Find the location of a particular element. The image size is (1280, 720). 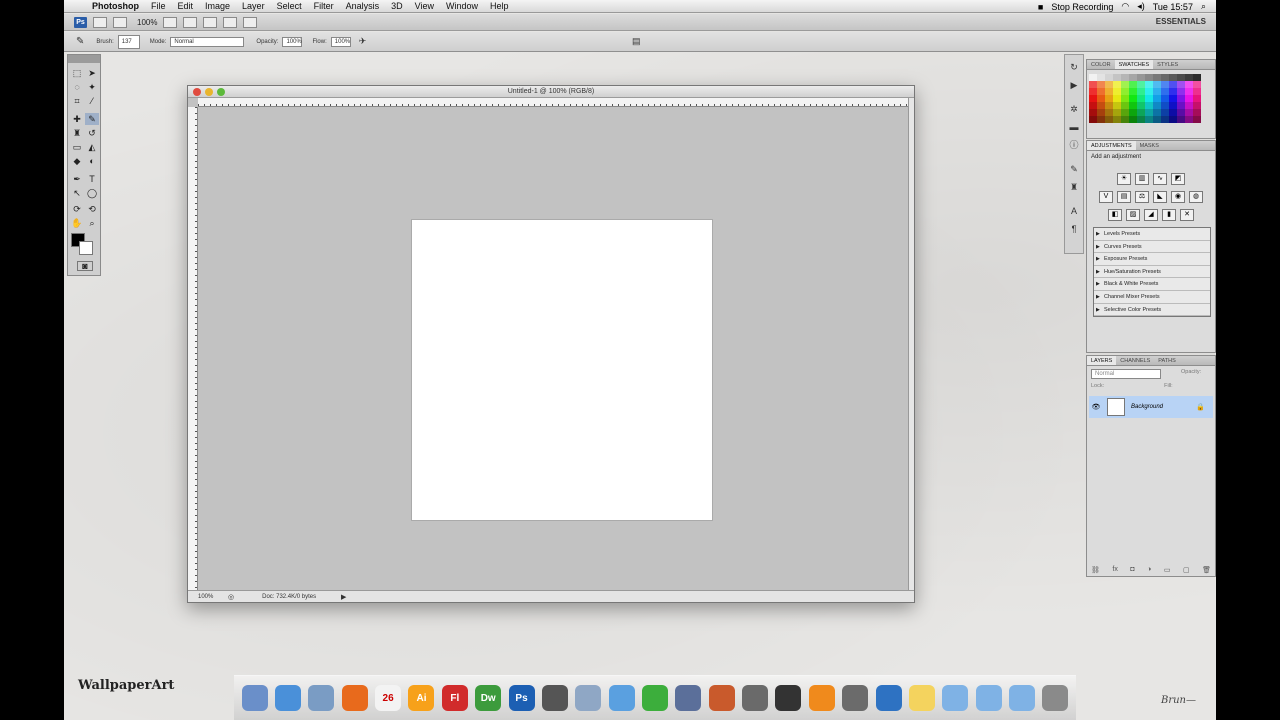

horizontal-ruler is located at coordinates (553, 102).